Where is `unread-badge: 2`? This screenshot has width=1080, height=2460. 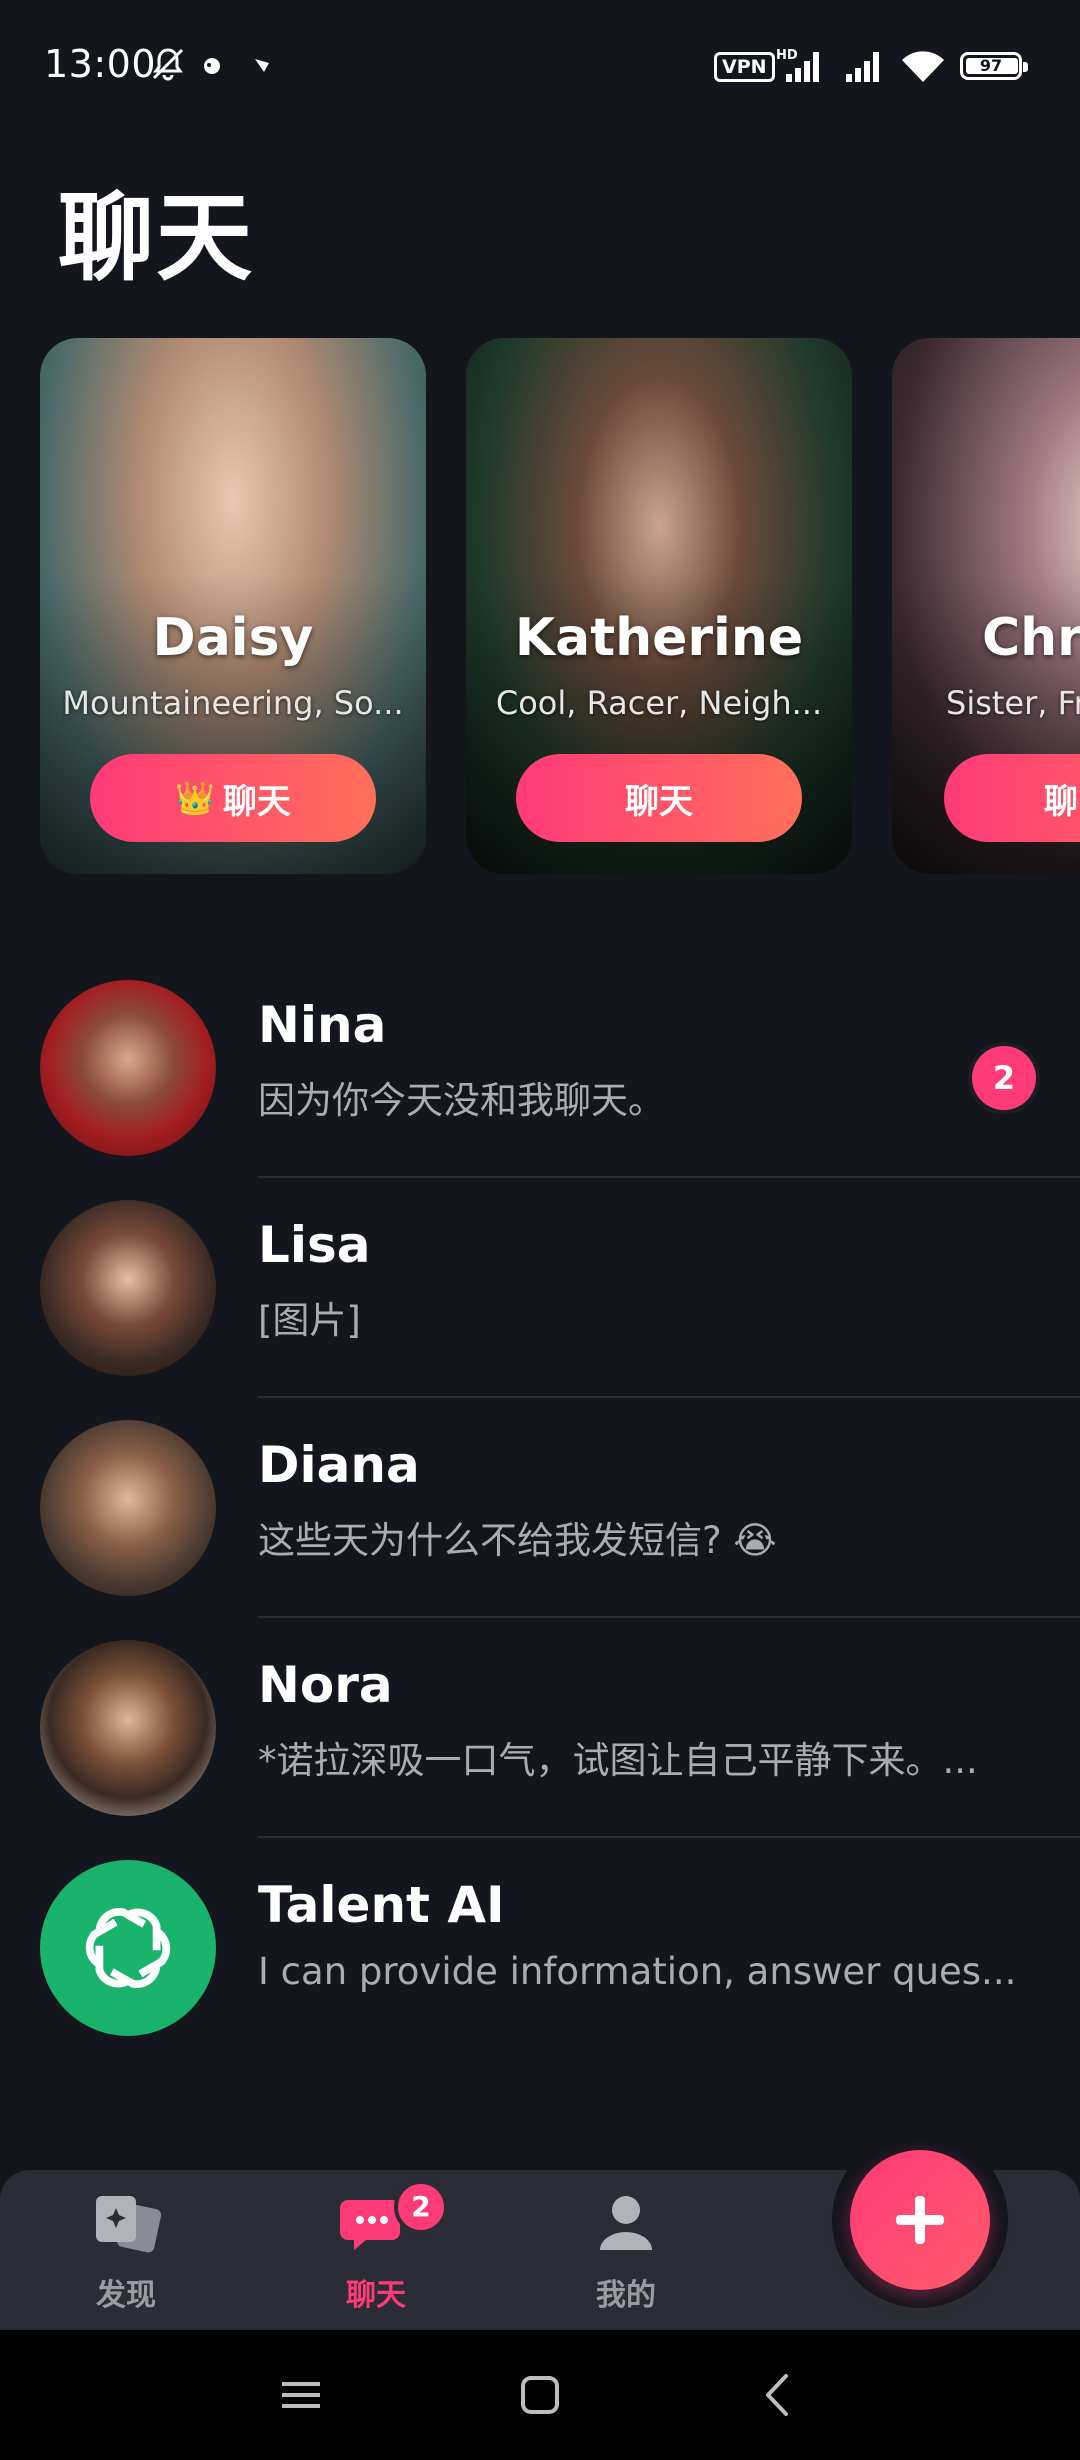
unread-badge: 2 is located at coordinates (1004, 1078).